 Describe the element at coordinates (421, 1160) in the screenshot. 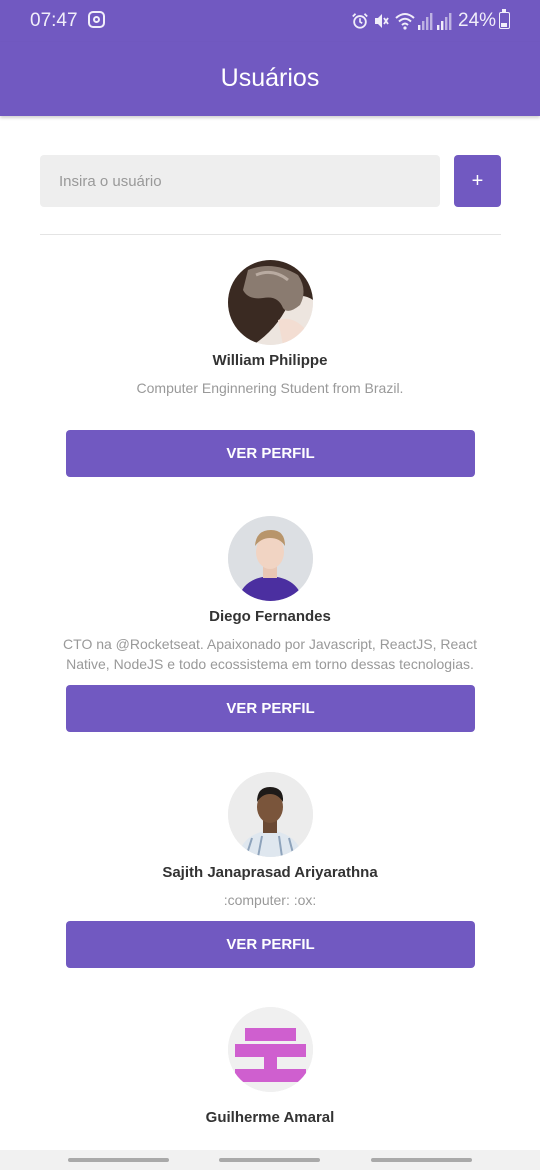

I see `nav-back` at that location.